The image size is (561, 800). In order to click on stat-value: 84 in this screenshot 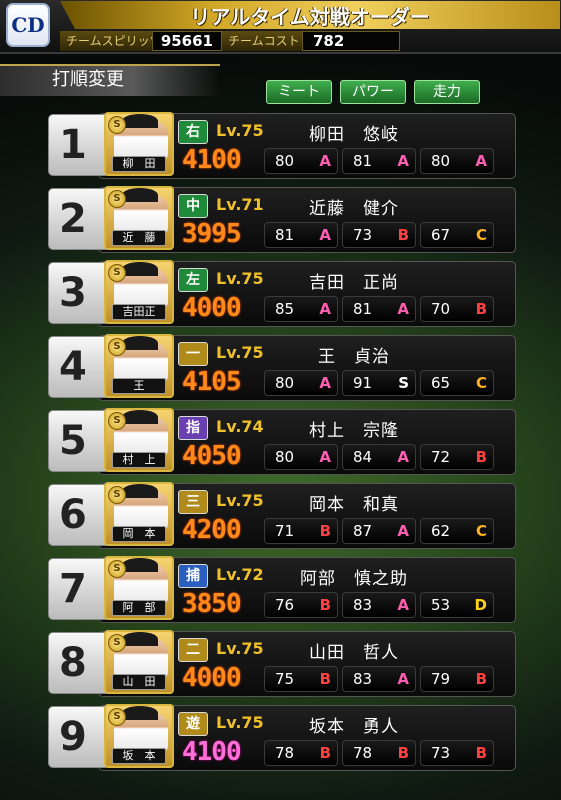, I will do `click(363, 457)`.